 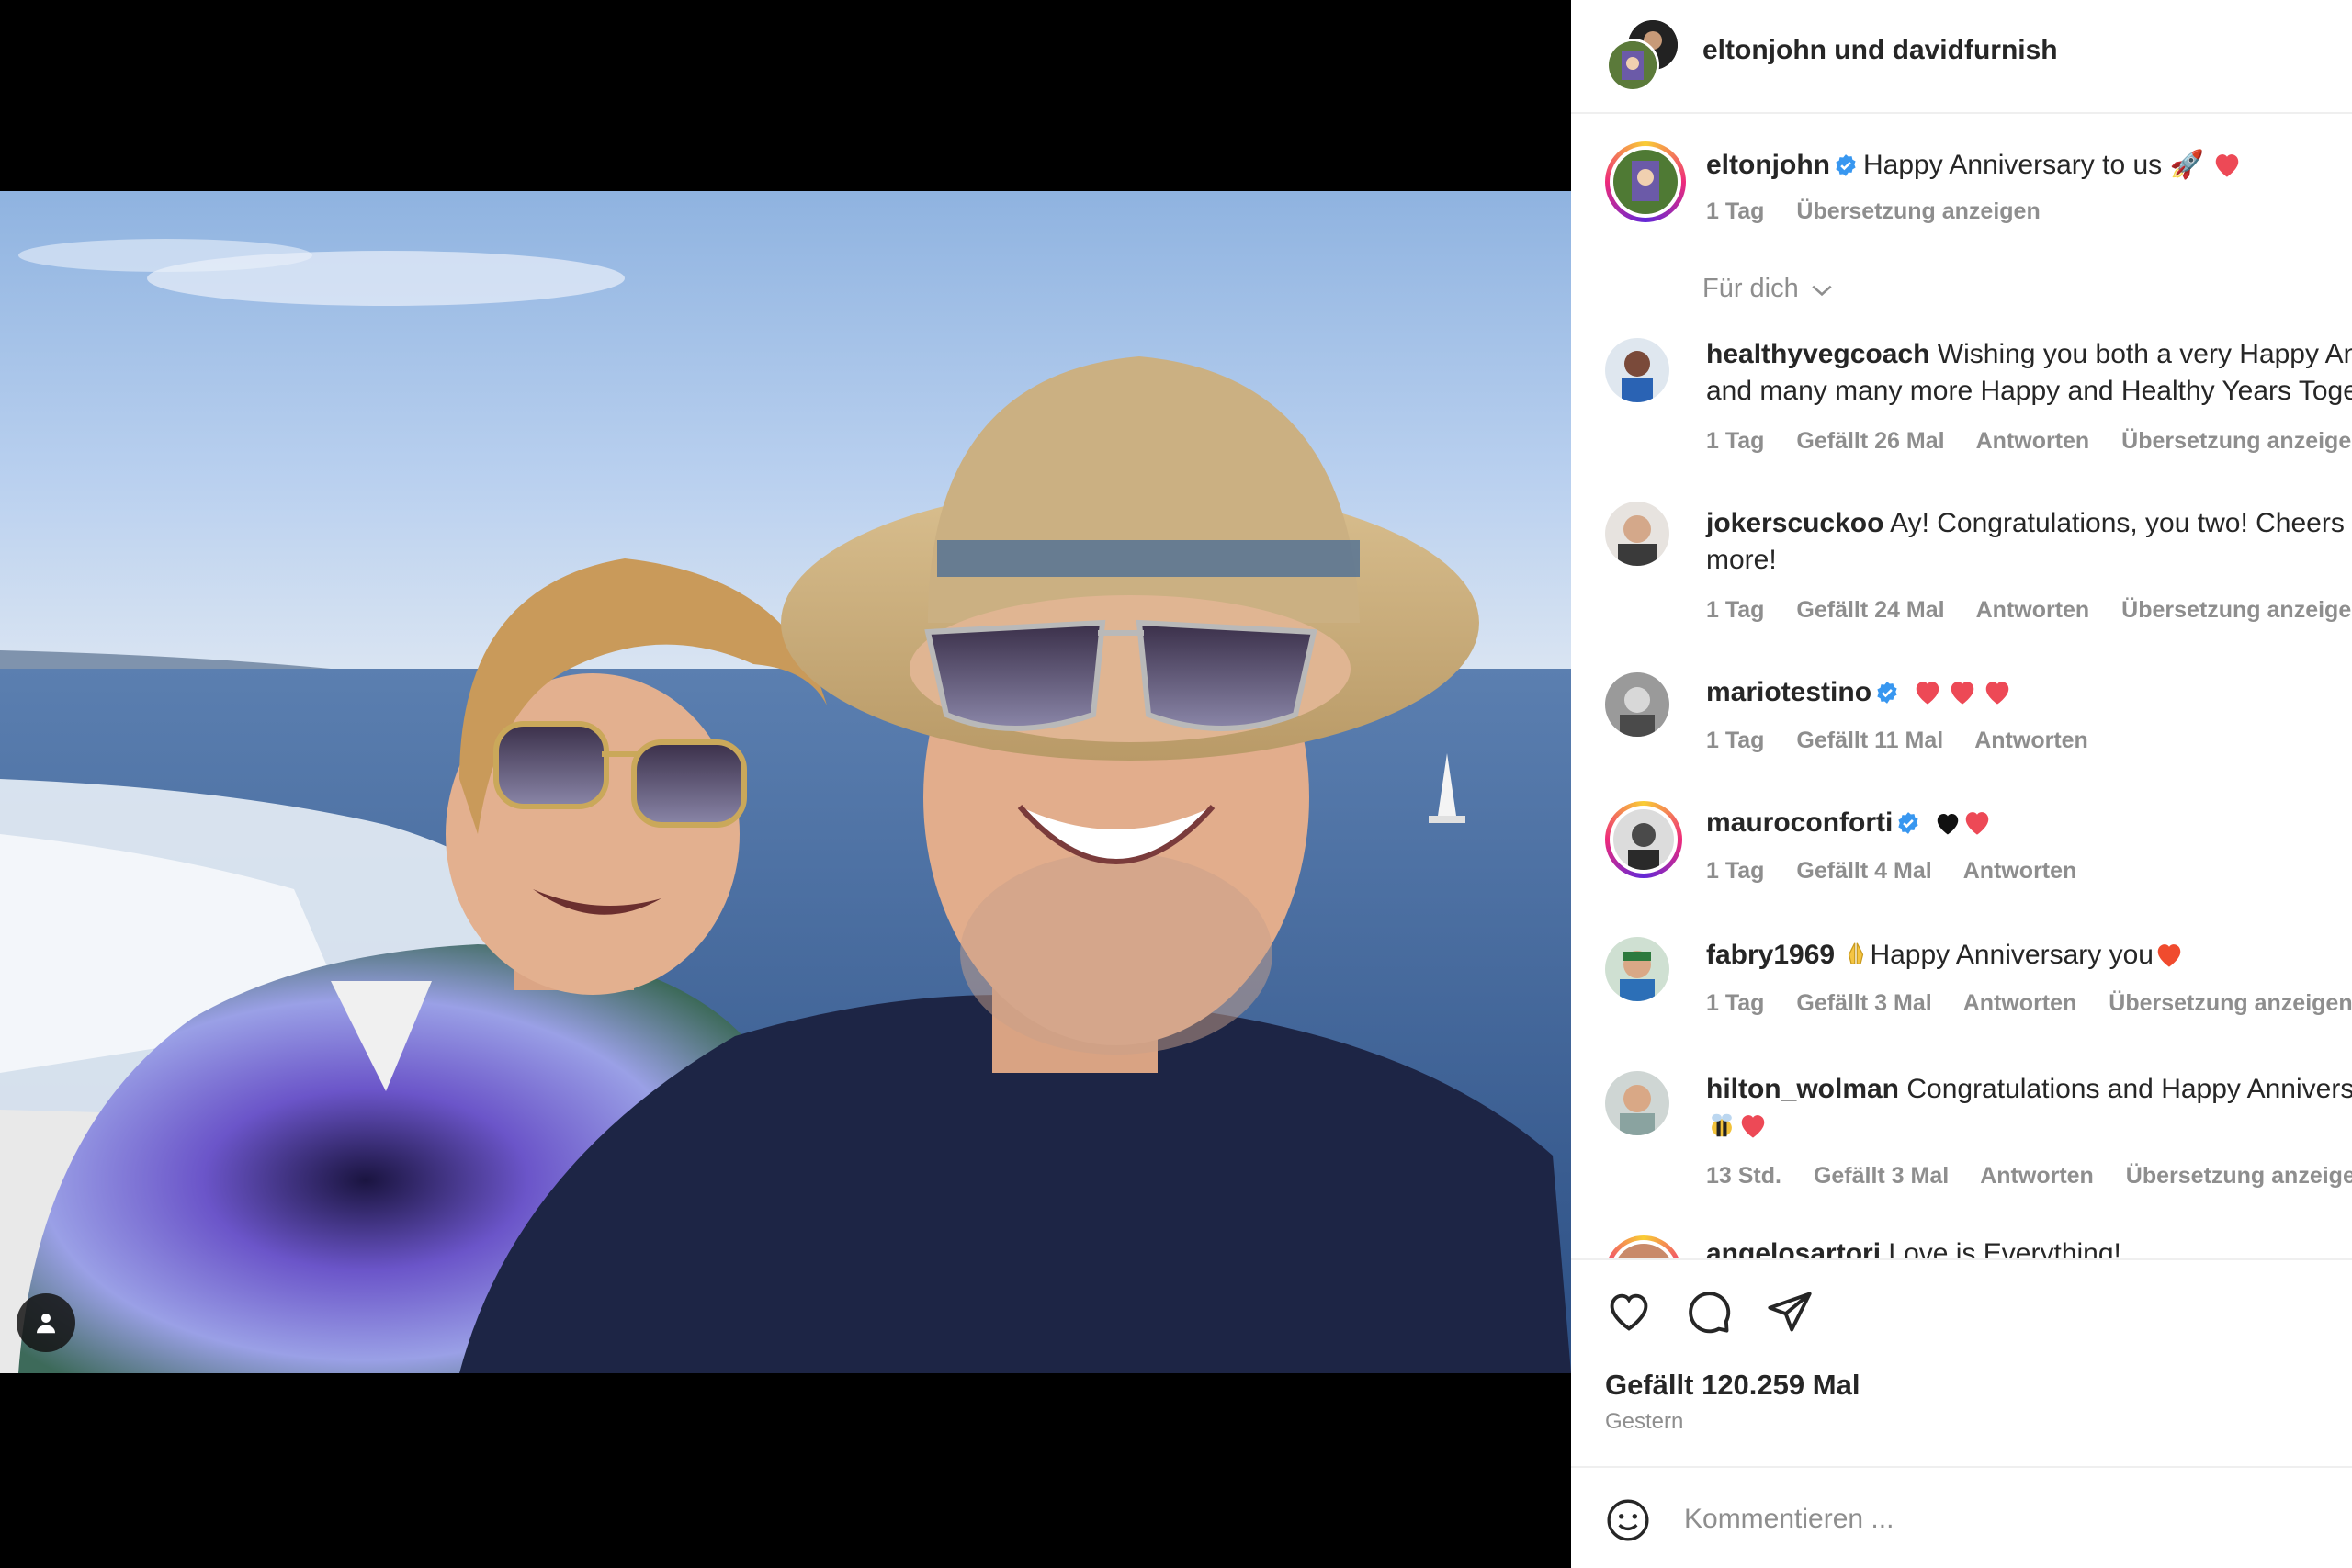 I want to click on like-count: Gefällt 120.259 Mal, so click(x=1732, y=1386).